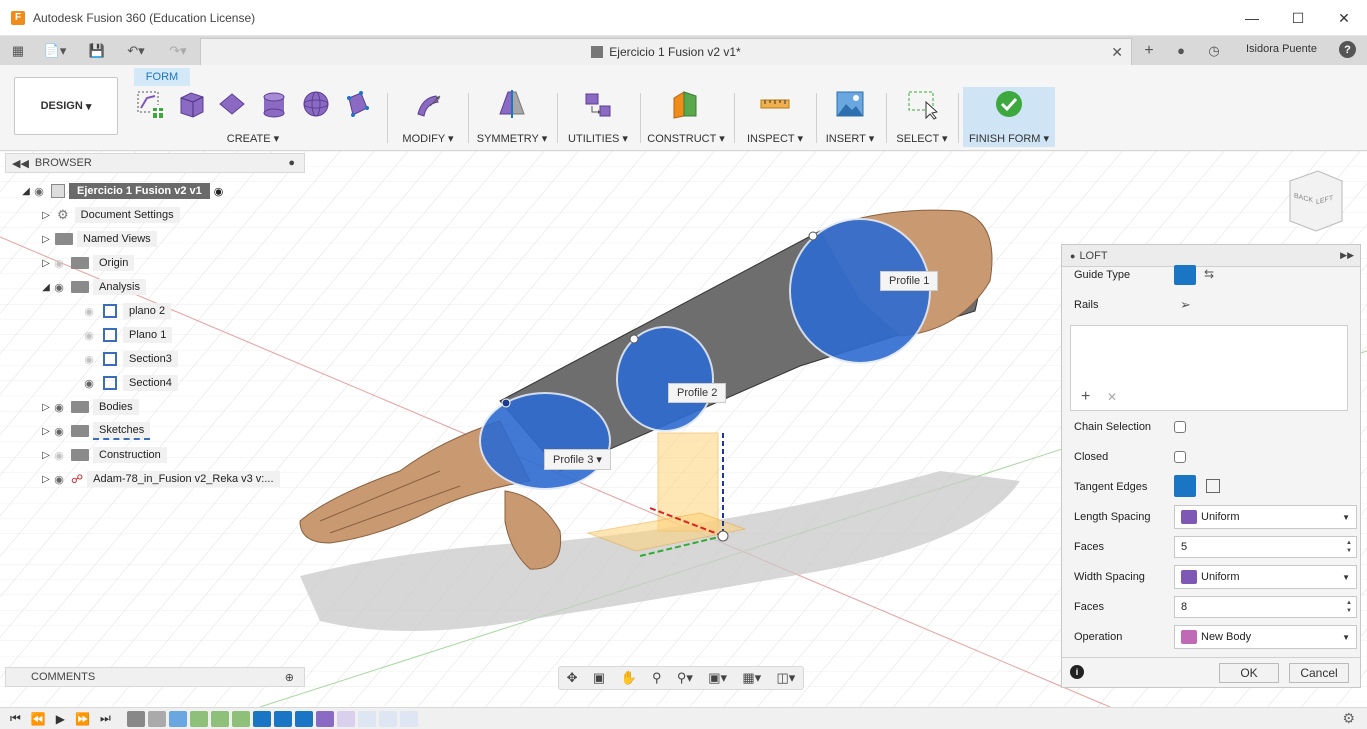  I want to click on display-settings-icon: ▣▾, so click(717, 678).